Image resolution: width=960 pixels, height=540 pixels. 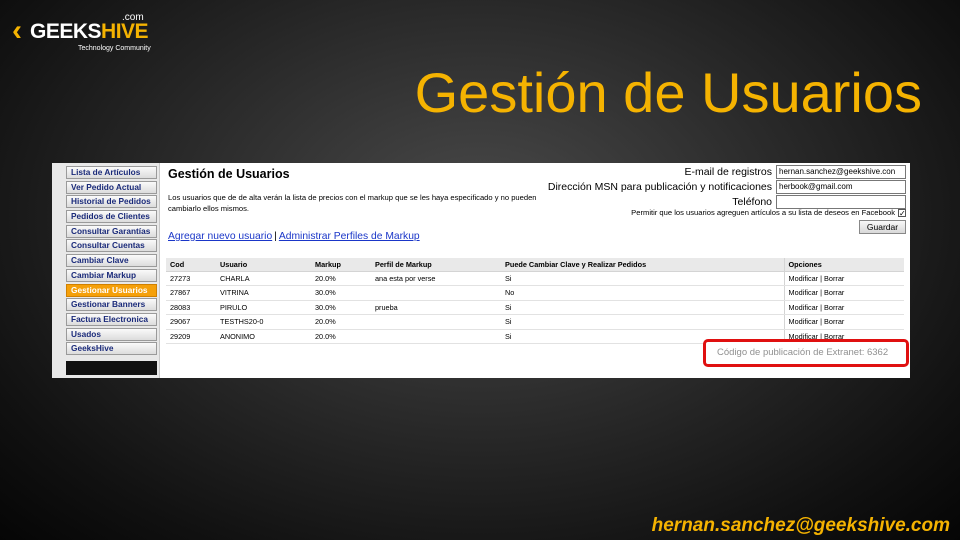 I want to click on table-cell: 29209, so click(x=191, y=336).